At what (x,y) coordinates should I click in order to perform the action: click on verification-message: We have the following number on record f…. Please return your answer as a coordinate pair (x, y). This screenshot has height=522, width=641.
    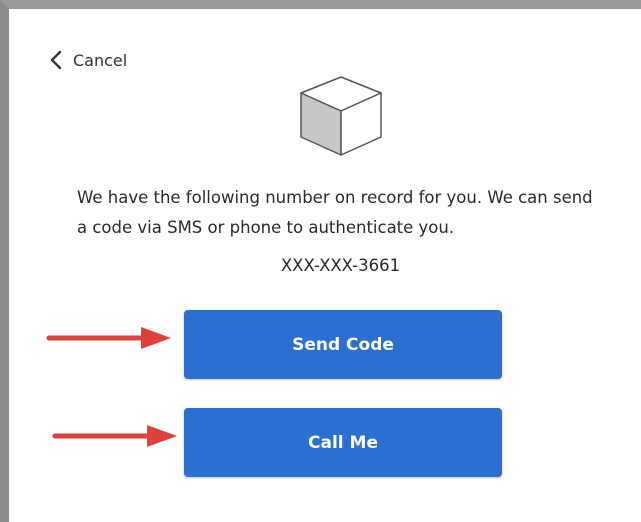
    Looking at the image, I should click on (335, 212).